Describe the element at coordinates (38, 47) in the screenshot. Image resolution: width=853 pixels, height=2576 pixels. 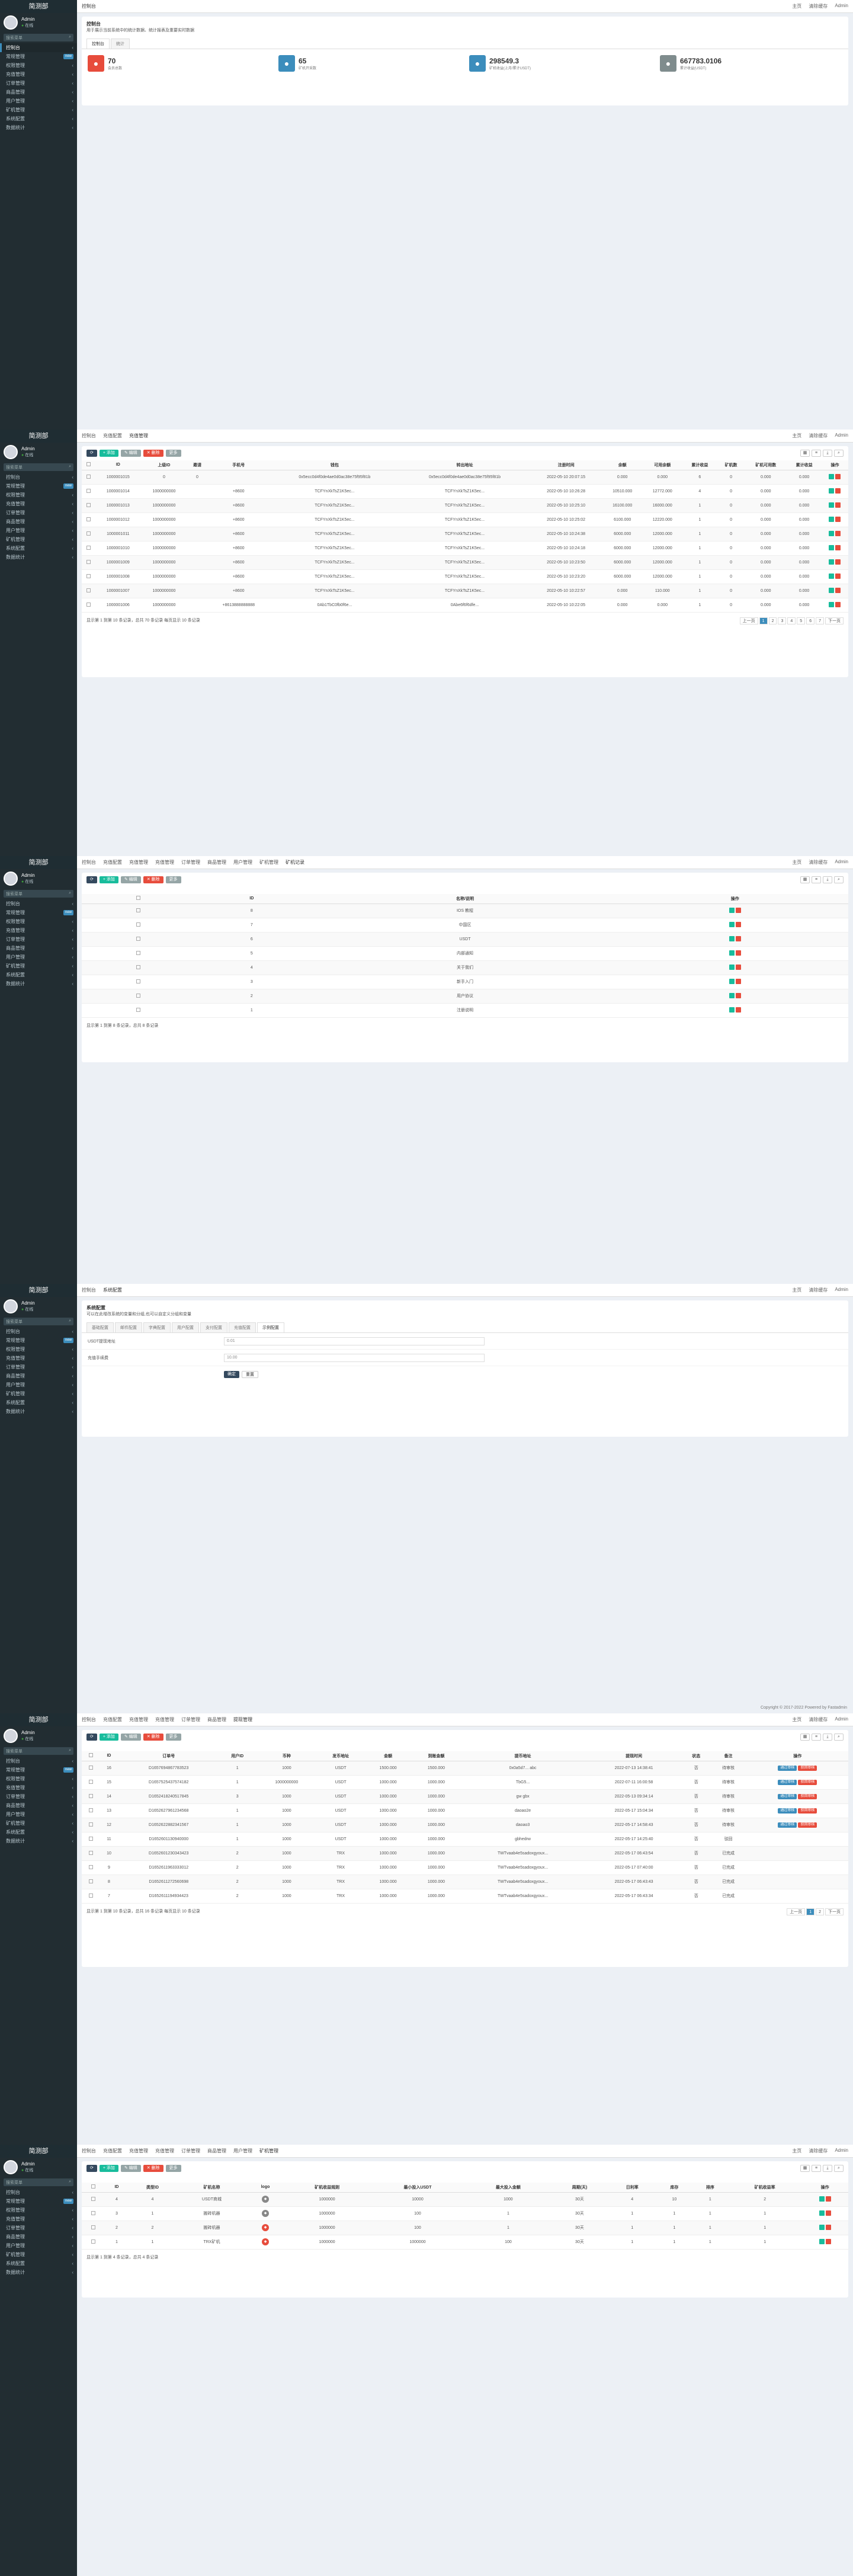
I see `sidebar-item-0: 控制台 ‹` at that location.